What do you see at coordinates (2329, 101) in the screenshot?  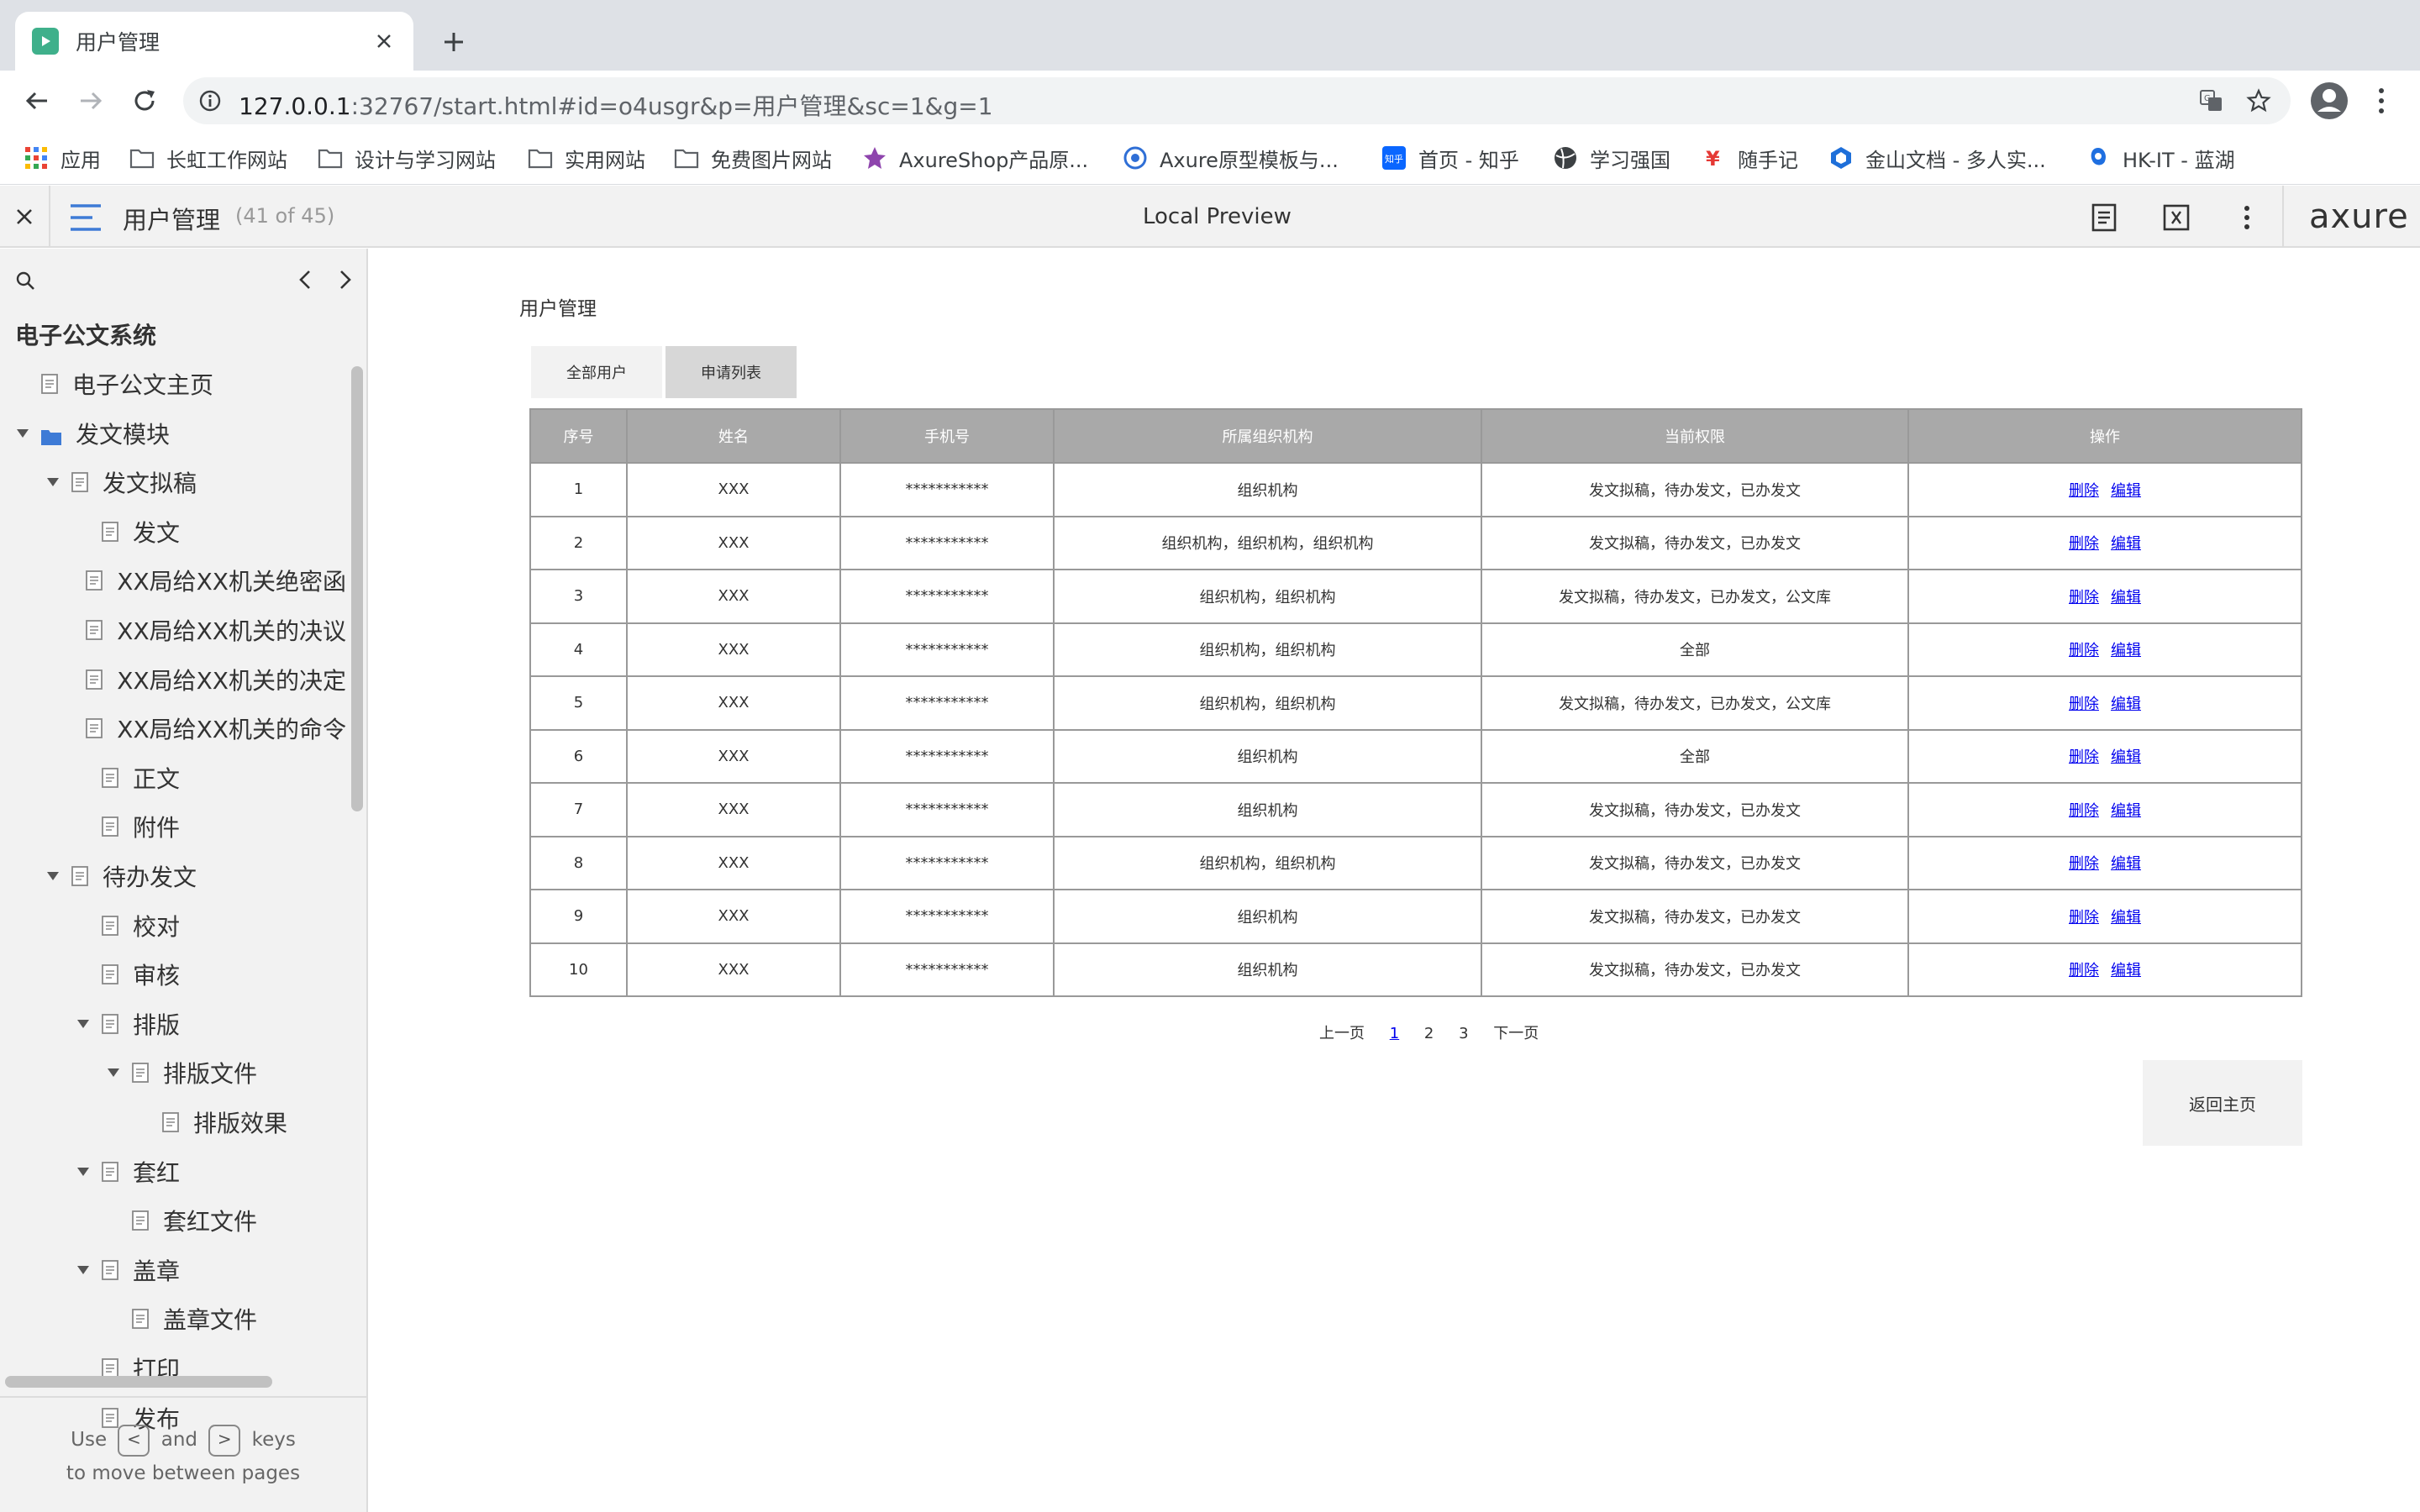 I see `profile-avatar-icon` at bounding box center [2329, 101].